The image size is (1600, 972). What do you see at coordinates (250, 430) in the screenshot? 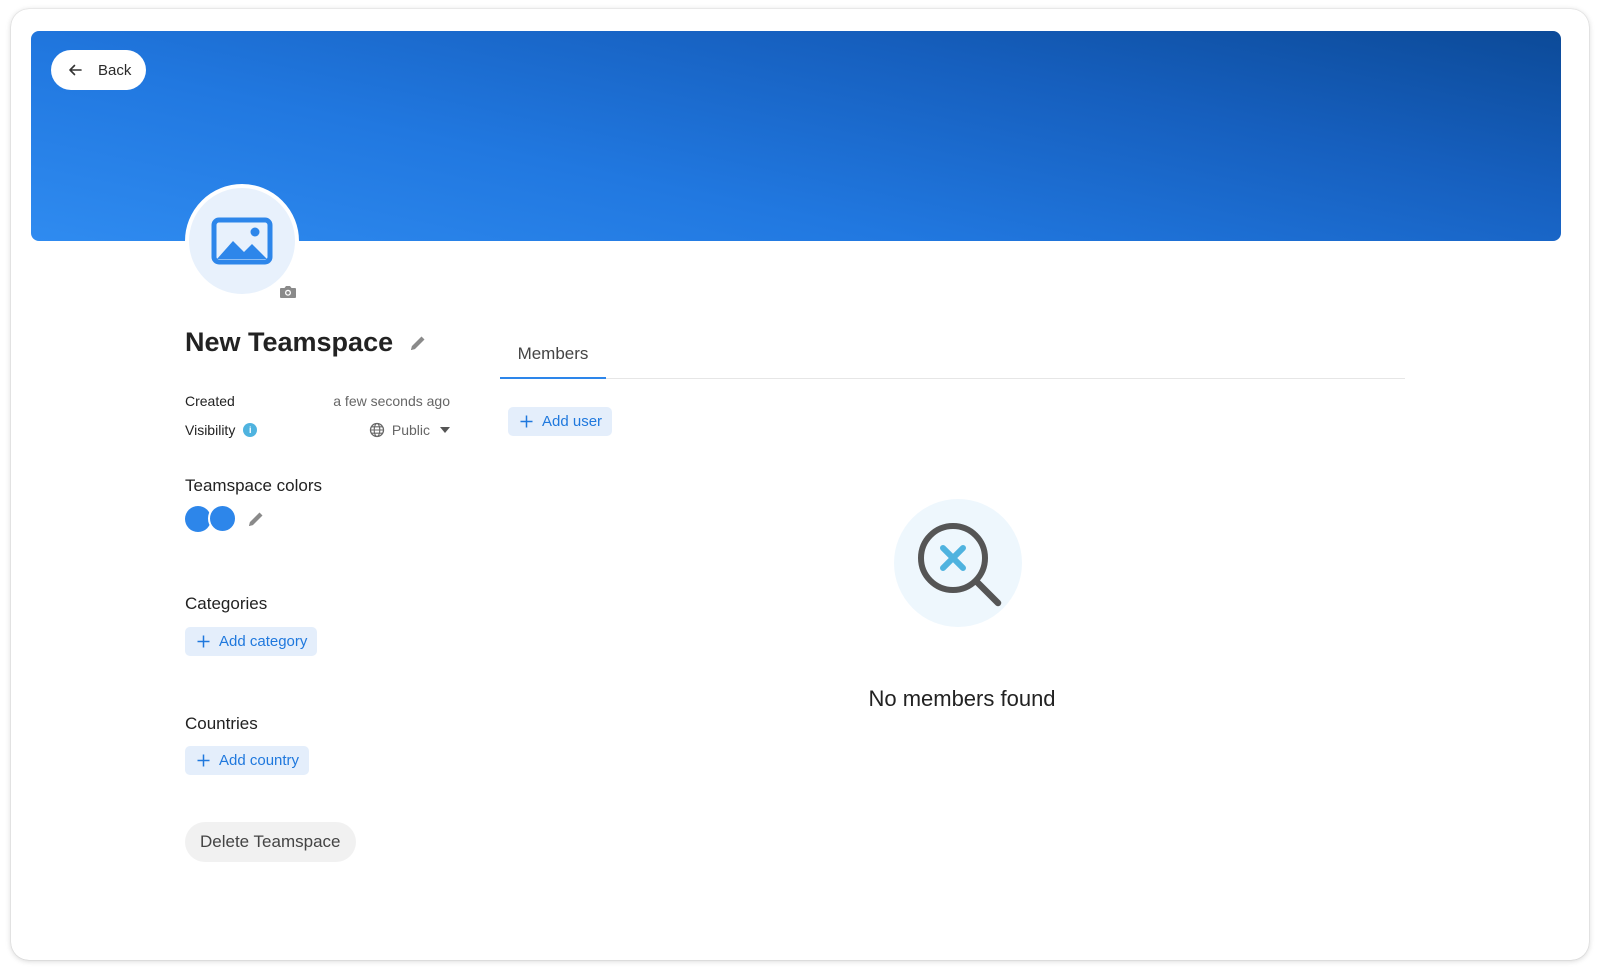
I see `info-icon: i` at bounding box center [250, 430].